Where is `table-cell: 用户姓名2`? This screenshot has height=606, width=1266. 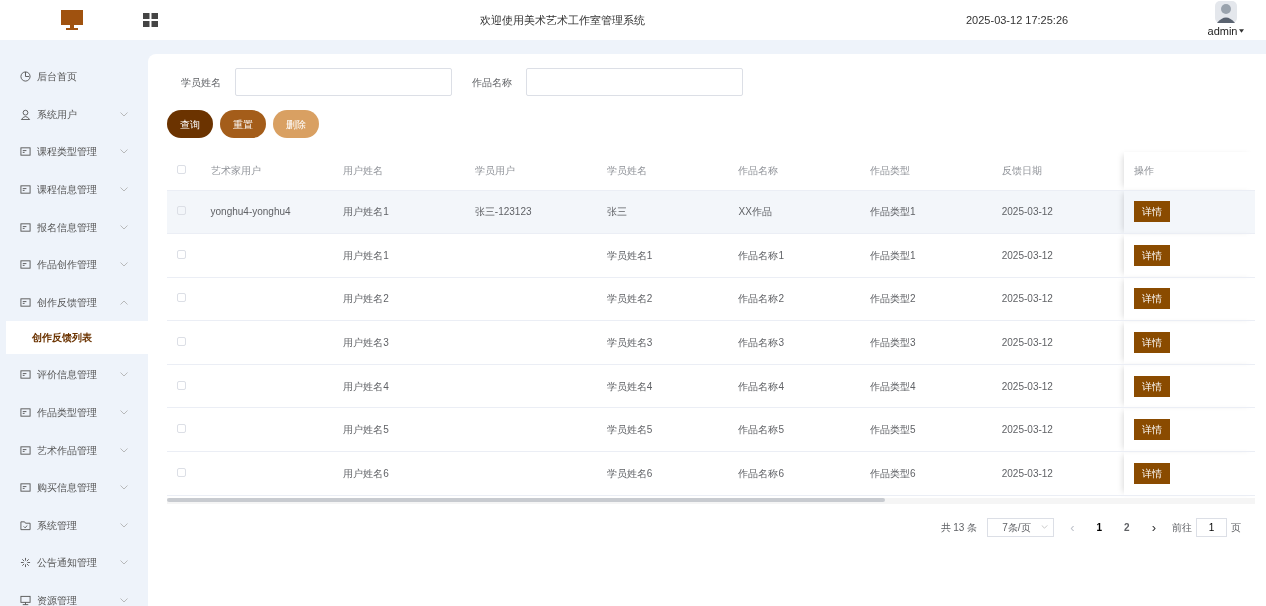 table-cell: 用户姓名2 is located at coordinates (399, 299).